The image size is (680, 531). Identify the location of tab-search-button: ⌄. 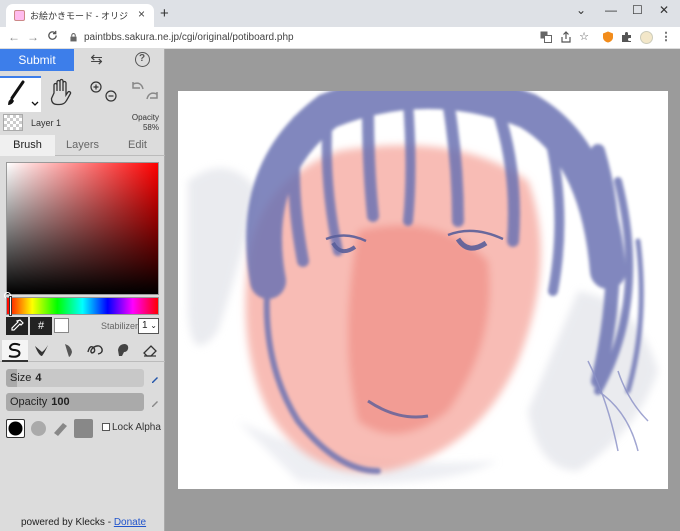
(581, 10).